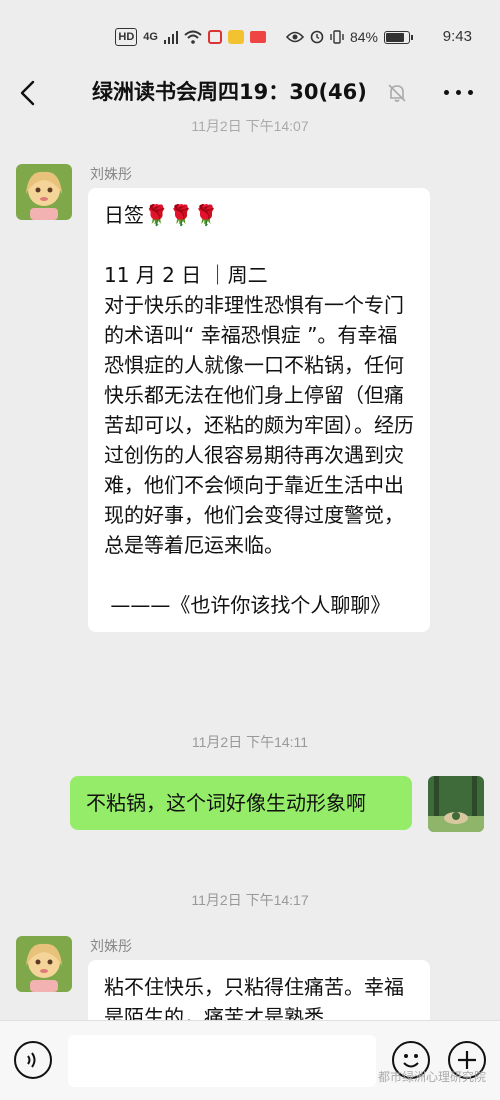 The image size is (500, 1100). I want to click on signal-4g-label: 4G, so click(150, 37).